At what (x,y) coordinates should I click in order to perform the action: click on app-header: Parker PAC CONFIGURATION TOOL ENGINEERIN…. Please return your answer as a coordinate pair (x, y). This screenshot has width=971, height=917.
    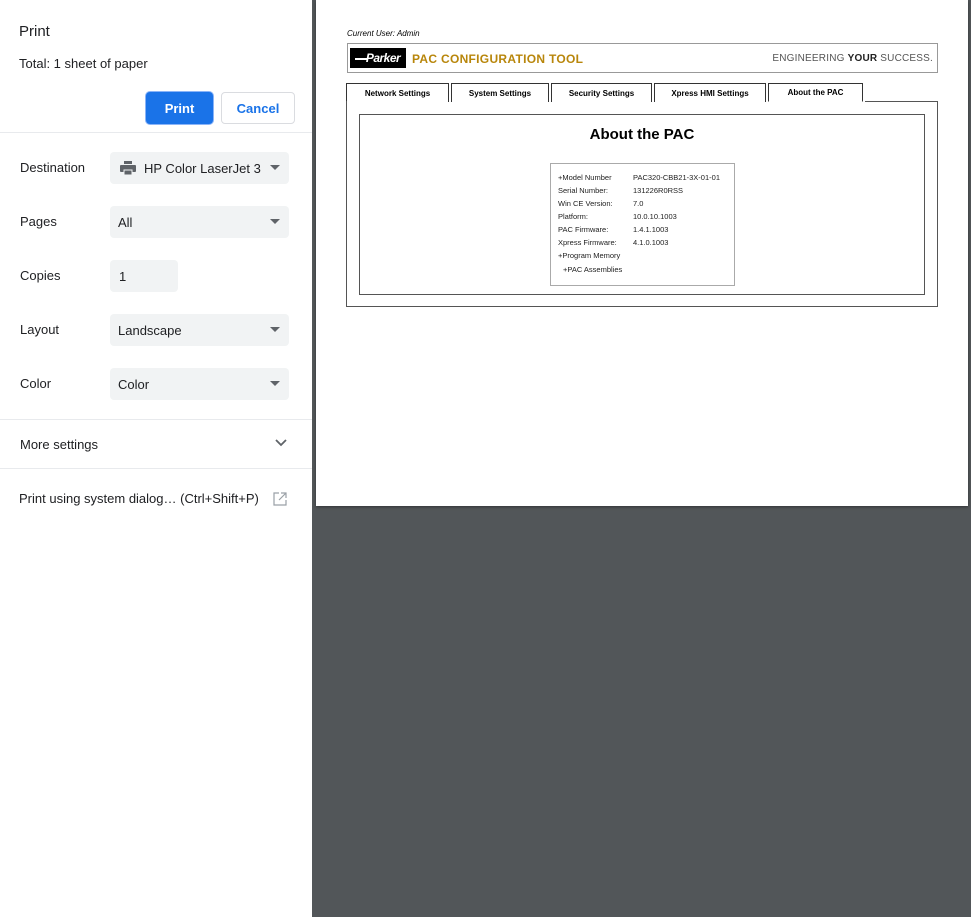
    Looking at the image, I should click on (642, 58).